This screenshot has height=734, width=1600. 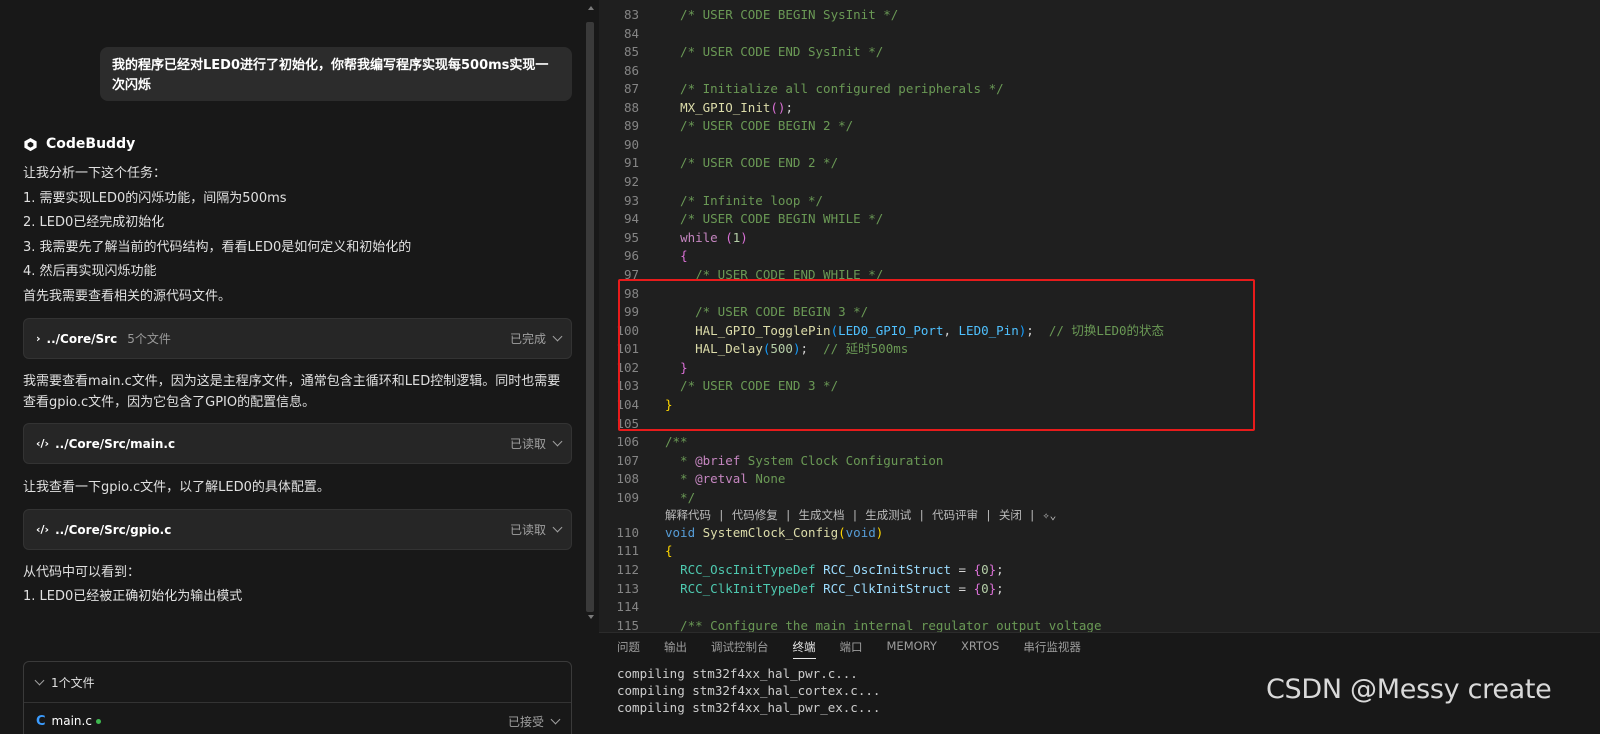 I want to click on card-core-src: › ../Core/Src 5个文件 已完成, so click(x=297, y=338).